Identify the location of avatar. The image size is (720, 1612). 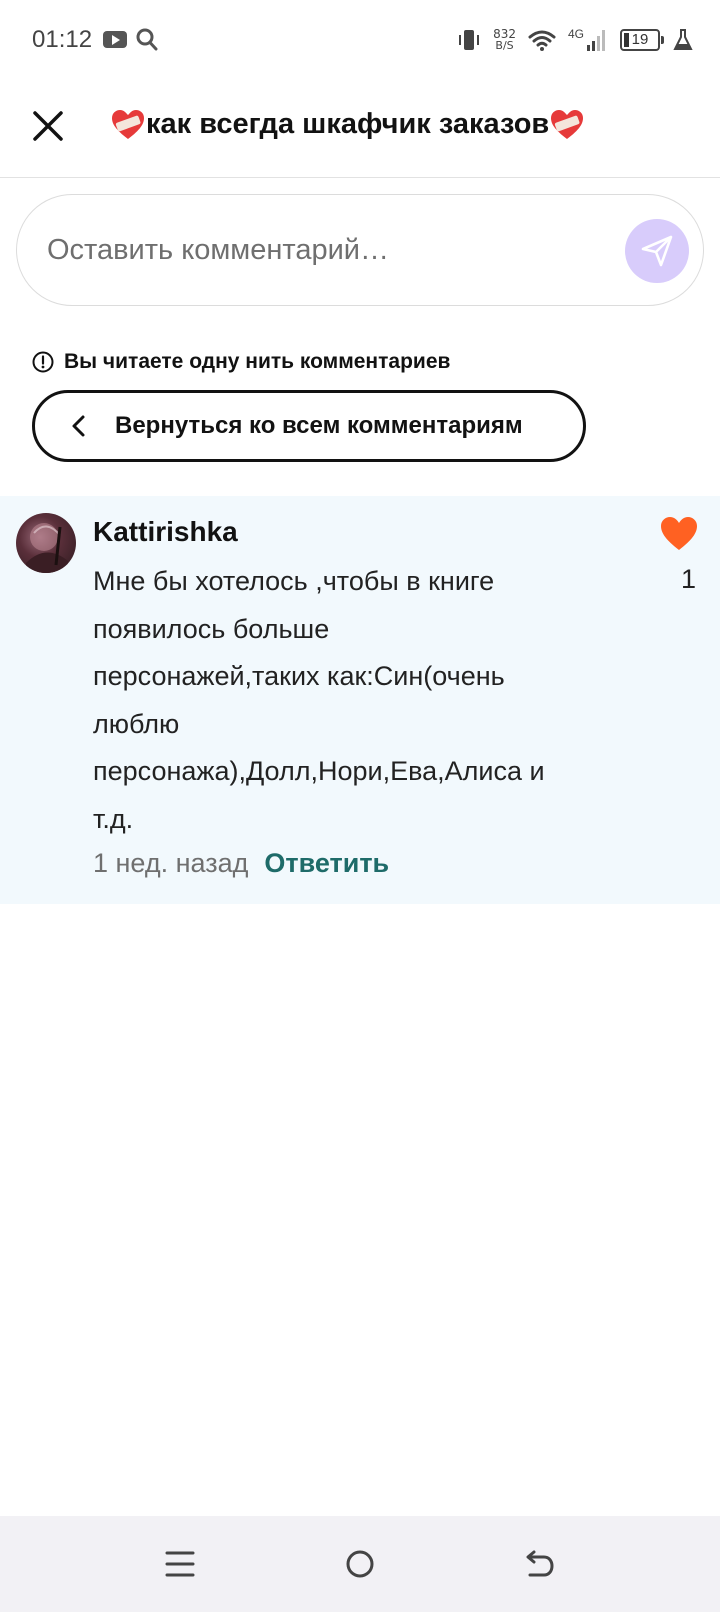
(46, 543).